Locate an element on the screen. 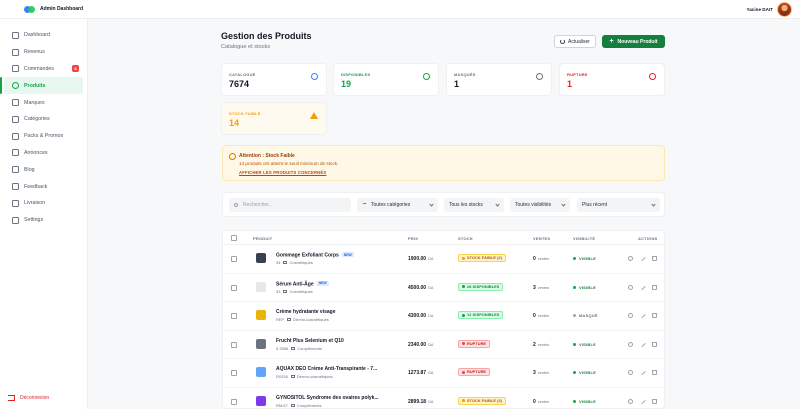 Image resolution: width=800 pixels, height=409 pixels. sidebar-item-label: Packs & Promos is located at coordinates (44, 136).